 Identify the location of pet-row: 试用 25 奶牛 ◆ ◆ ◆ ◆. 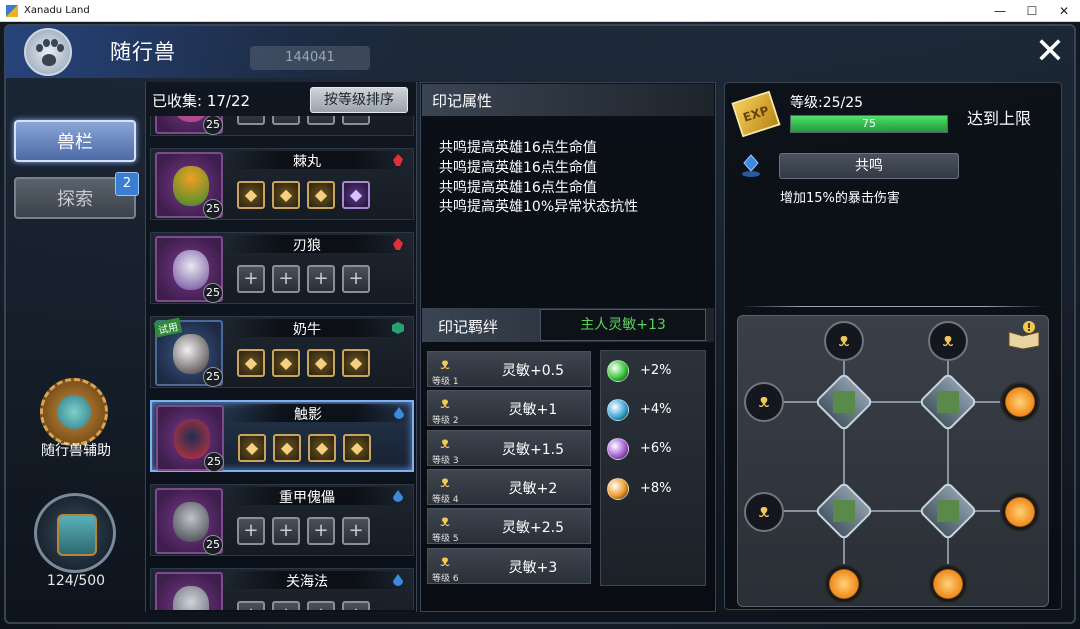
(282, 352).